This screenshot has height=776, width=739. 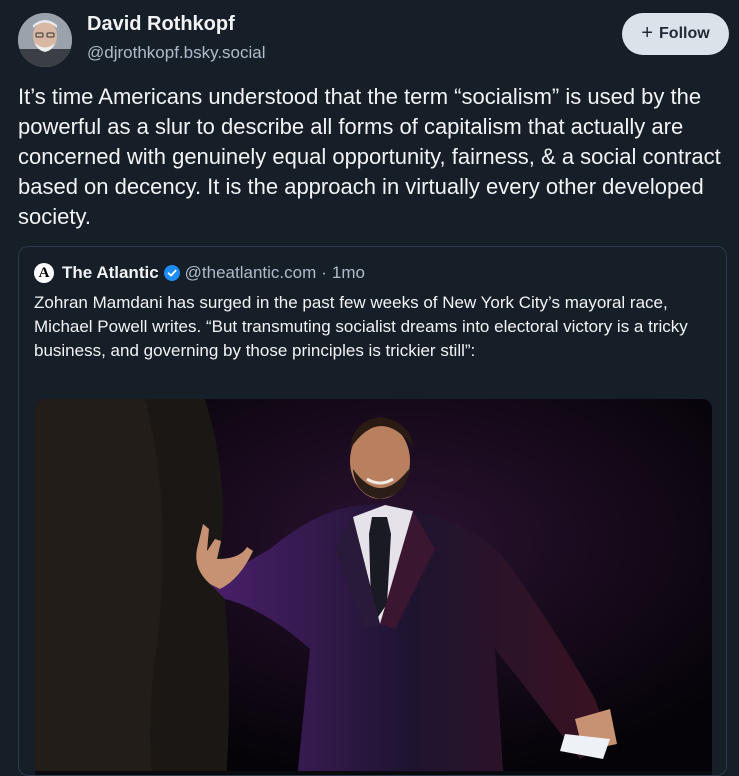 What do you see at coordinates (684, 33) in the screenshot?
I see `follow-button-label: Follow` at bounding box center [684, 33].